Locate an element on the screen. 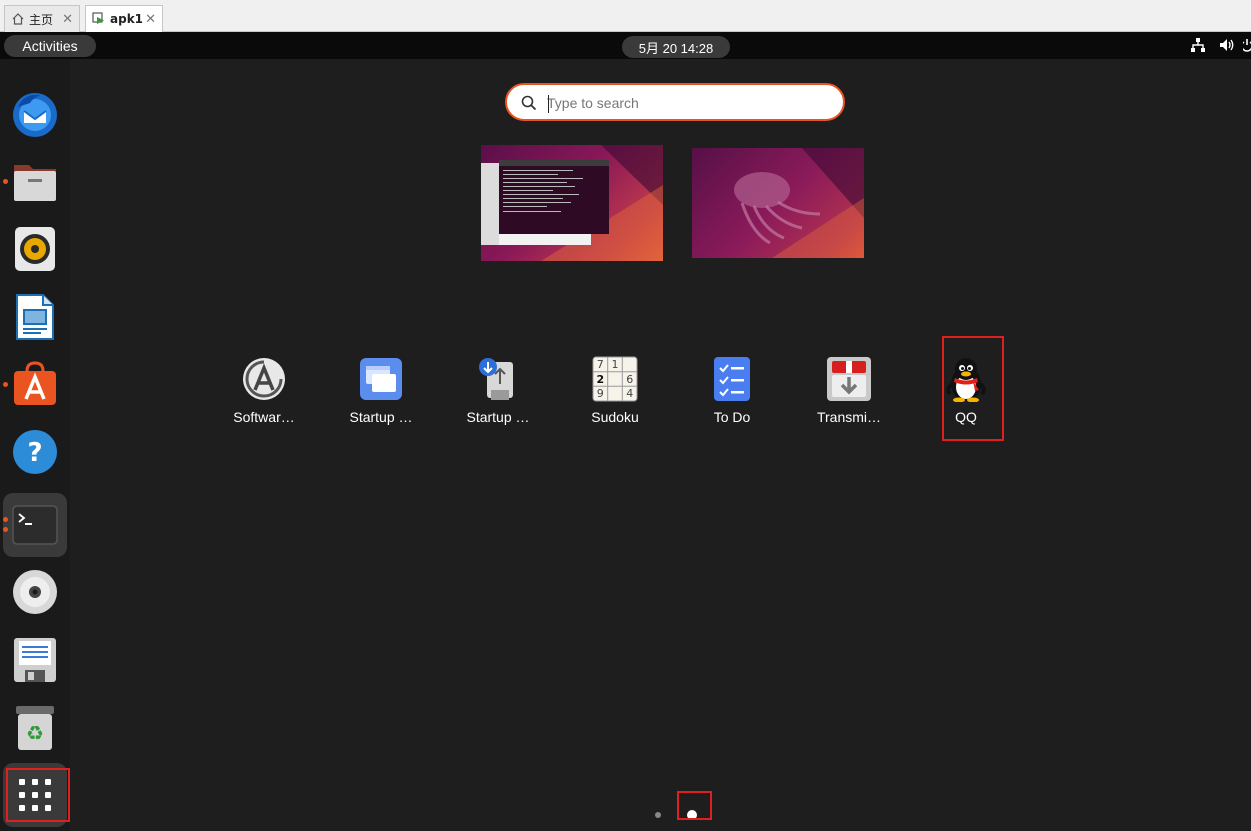 The width and height of the screenshot is (1251, 831). ubuntu-software-icon is located at coordinates (35, 383).